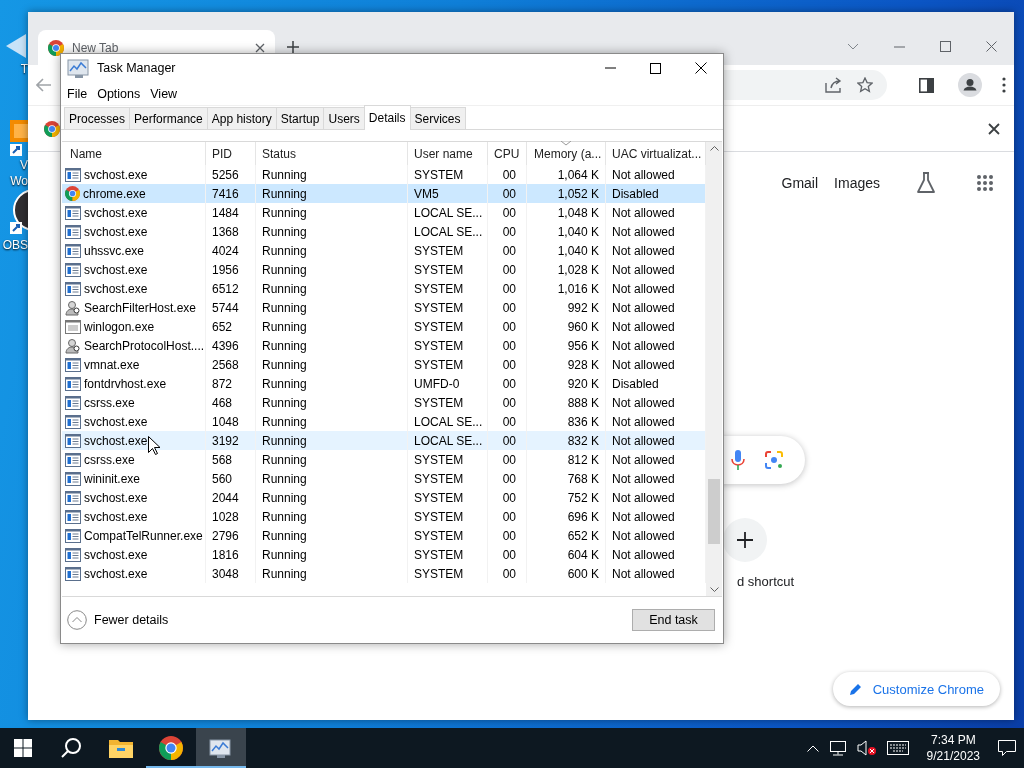 This screenshot has height=768, width=1024. Describe the element at coordinates (231, 535) in the screenshot. I see `table-cell: 2796` at that location.